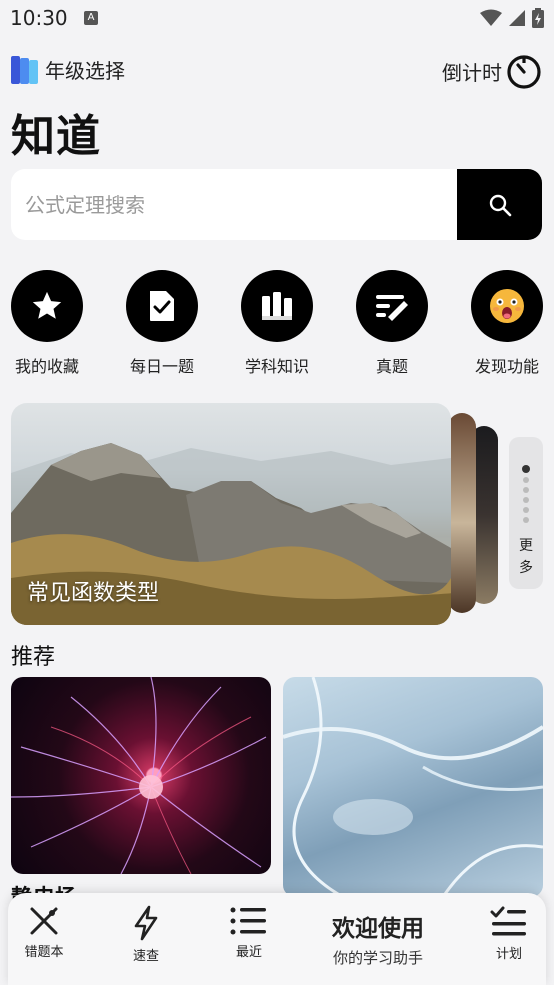 The width and height of the screenshot is (554, 985). Describe the element at coordinates (378, 929) in the screenshot. I see `welcome-title: 欢迎使用` at that location.